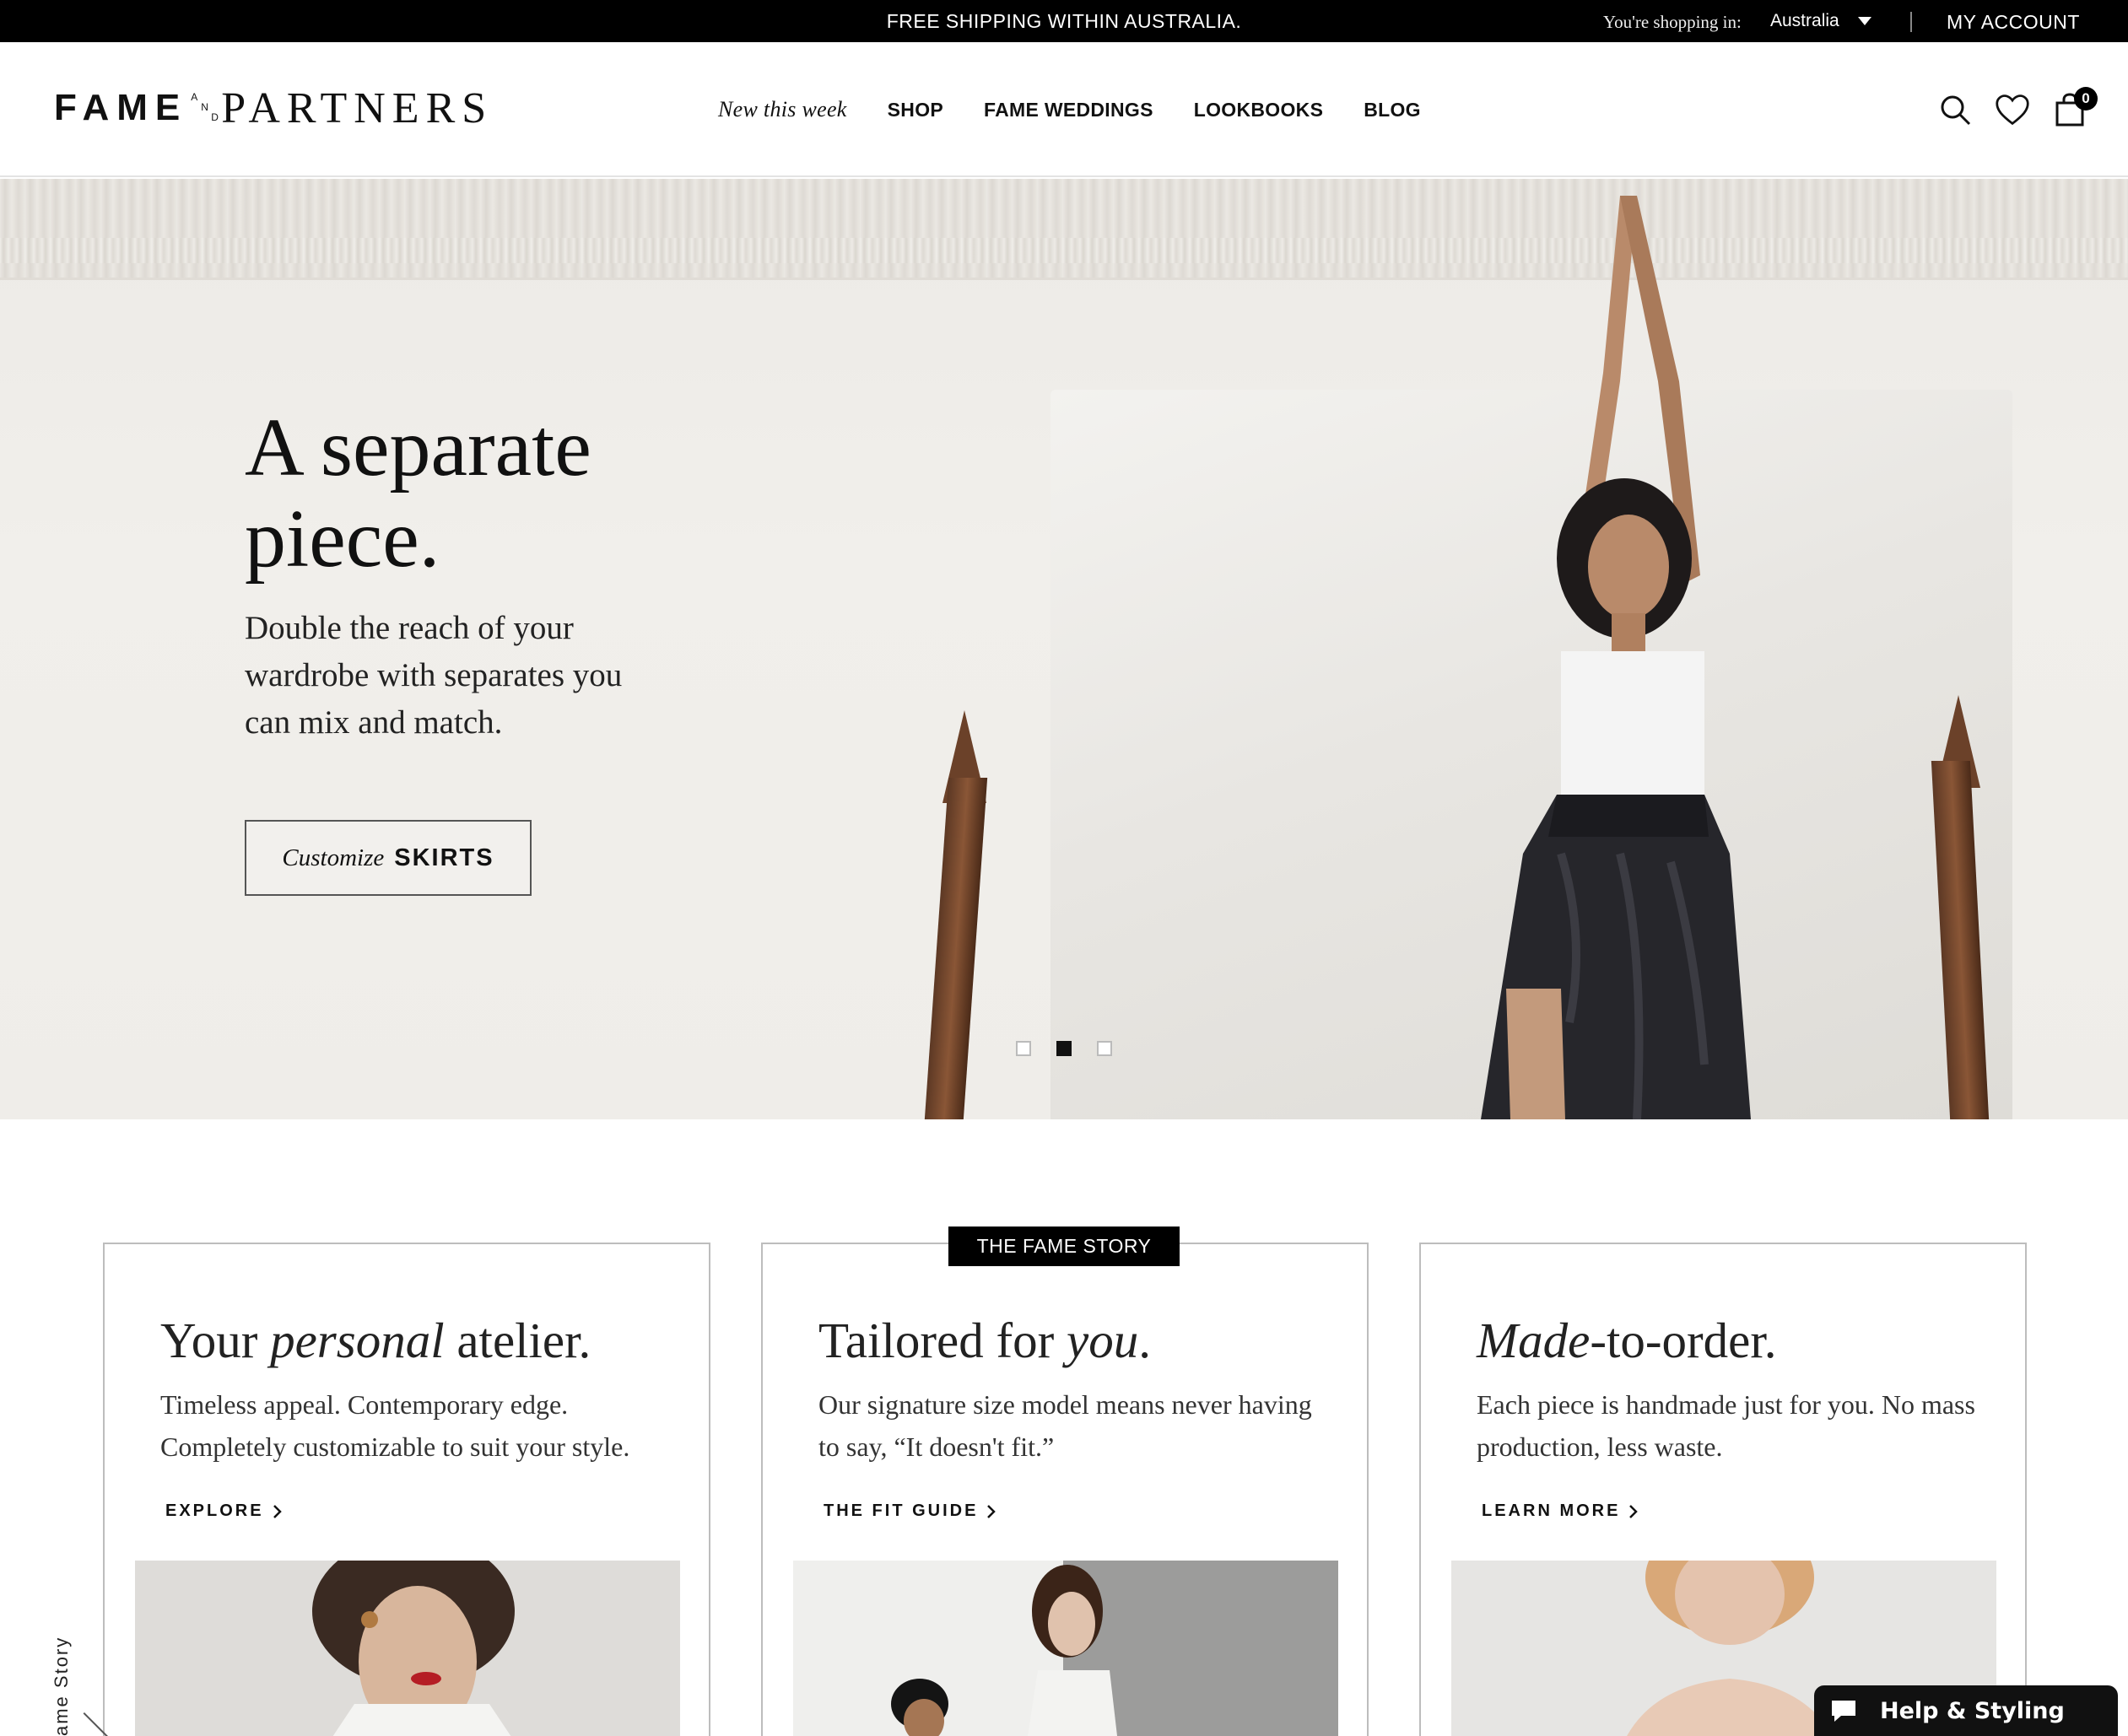 The height and width of the screenshot is (1736, 2128). Describe the element at coordinates (984, 1340) in the screenshot. I see `card-title: Tailored for you.` at that location.